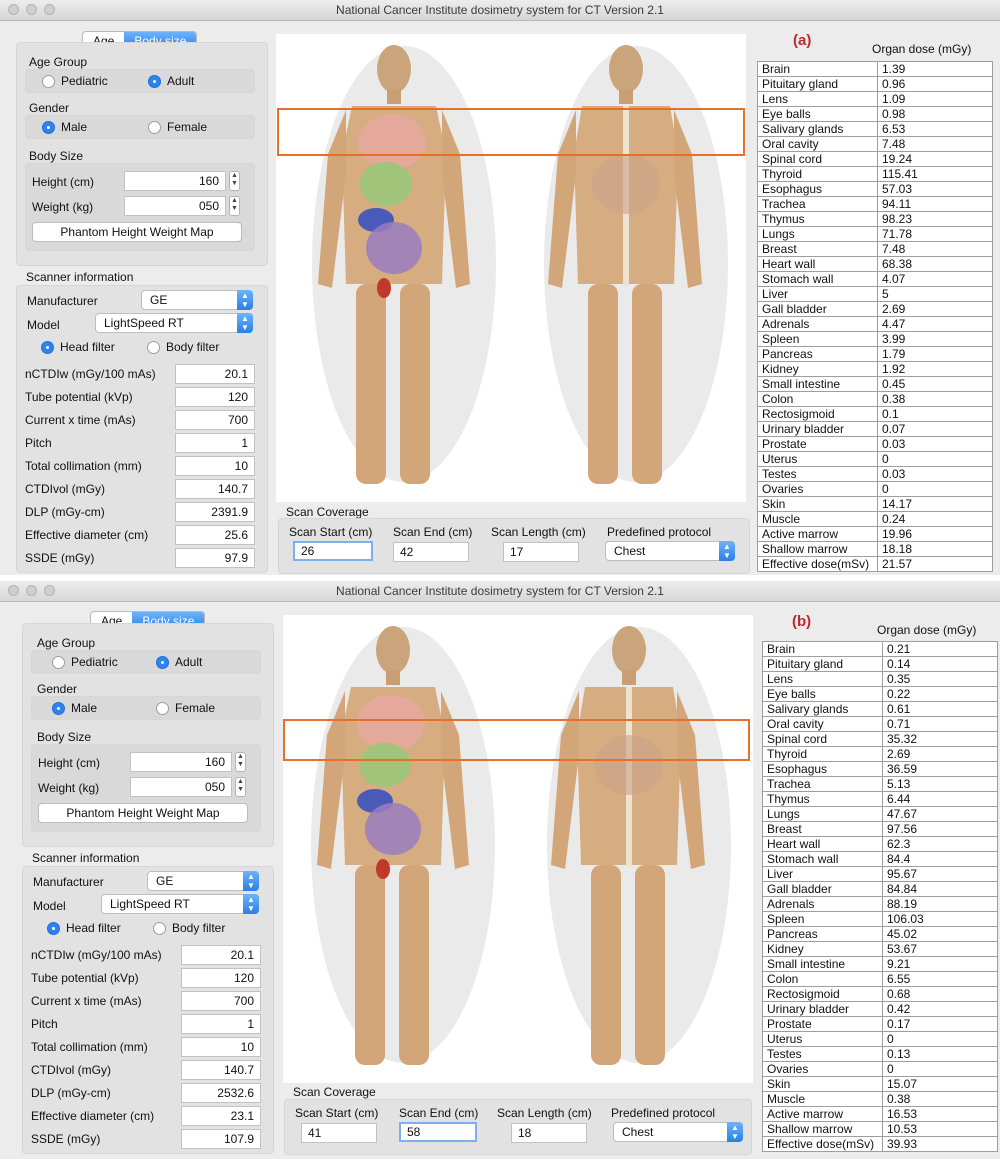 This screenshot has height=1160, width=1000. What do you see at coordinates (940, 1099) in the screenshot?
I see `organ-dose-cell: 0.38` at bounding box center [940, 1099].